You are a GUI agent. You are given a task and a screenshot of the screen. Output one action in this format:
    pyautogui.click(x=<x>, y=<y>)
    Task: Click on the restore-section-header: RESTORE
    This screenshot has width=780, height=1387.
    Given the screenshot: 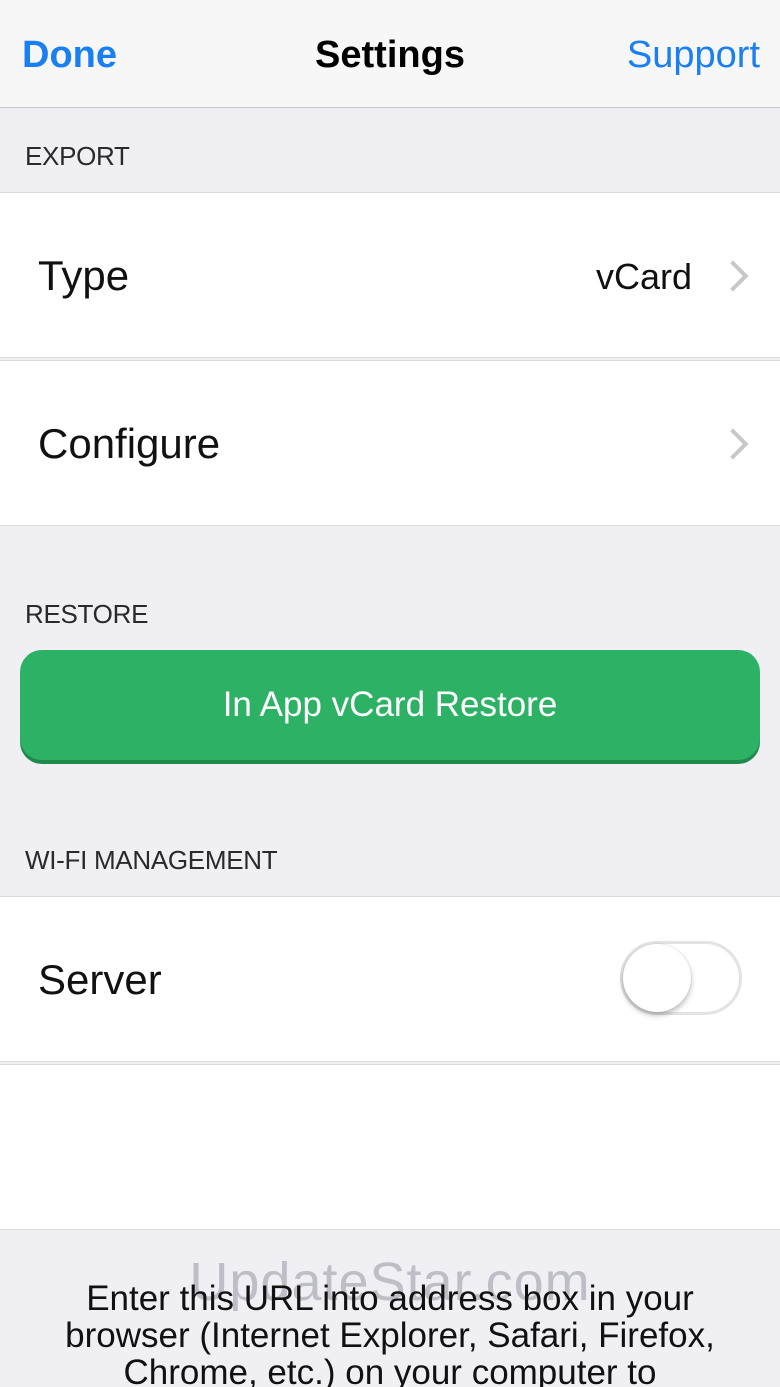 What is the action you would take?
    pyautogui.click(x=87, y=614)
    